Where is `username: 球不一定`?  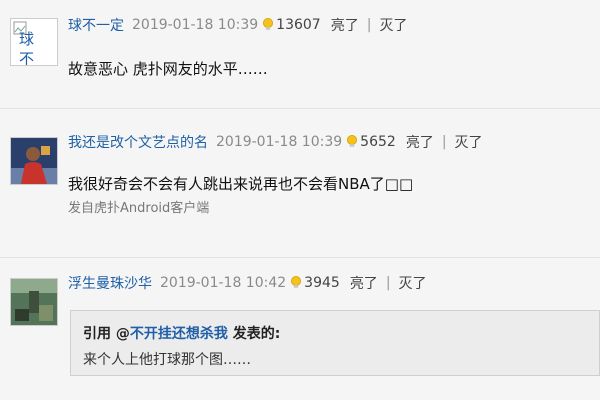 username: 球不一定 is located at coordinates (96, 25).